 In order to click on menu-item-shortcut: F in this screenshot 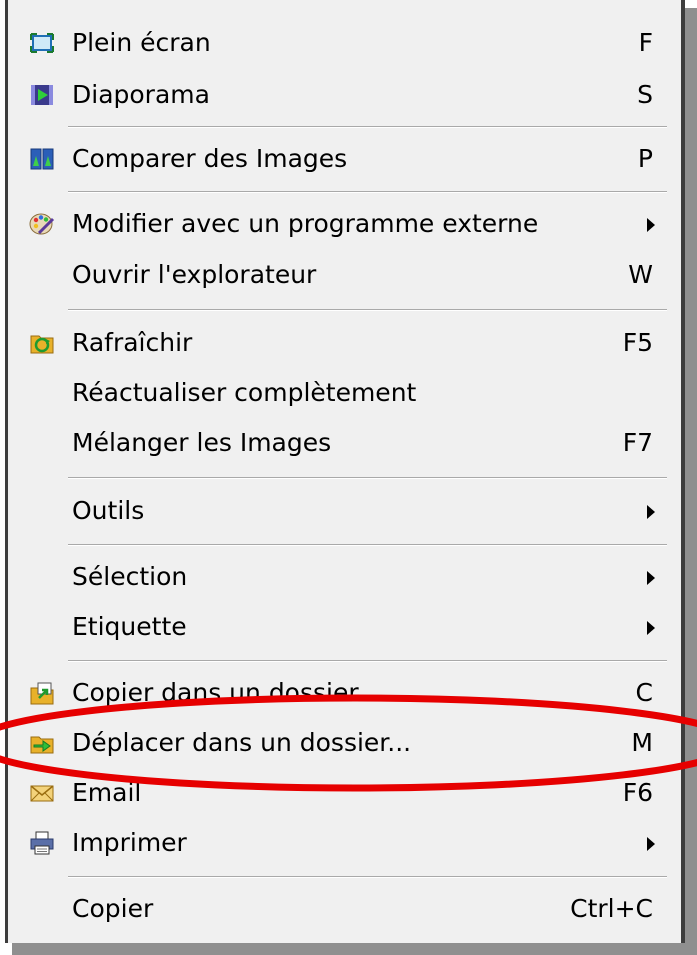, I will do `click(645, 42)`.